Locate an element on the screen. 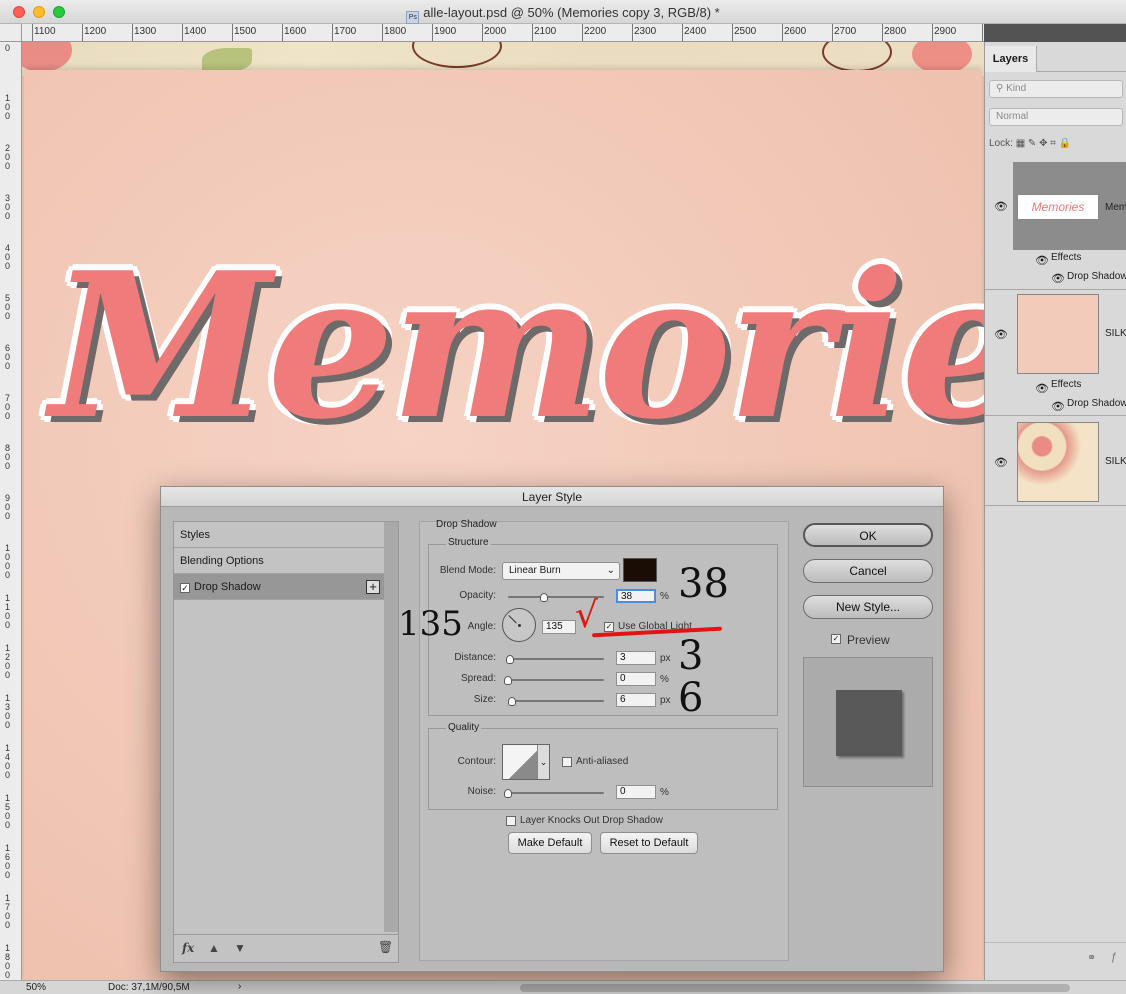 The width and height of the screenshot is (1126, 994). distance-slider-knob is located at coordinates (510, 659).